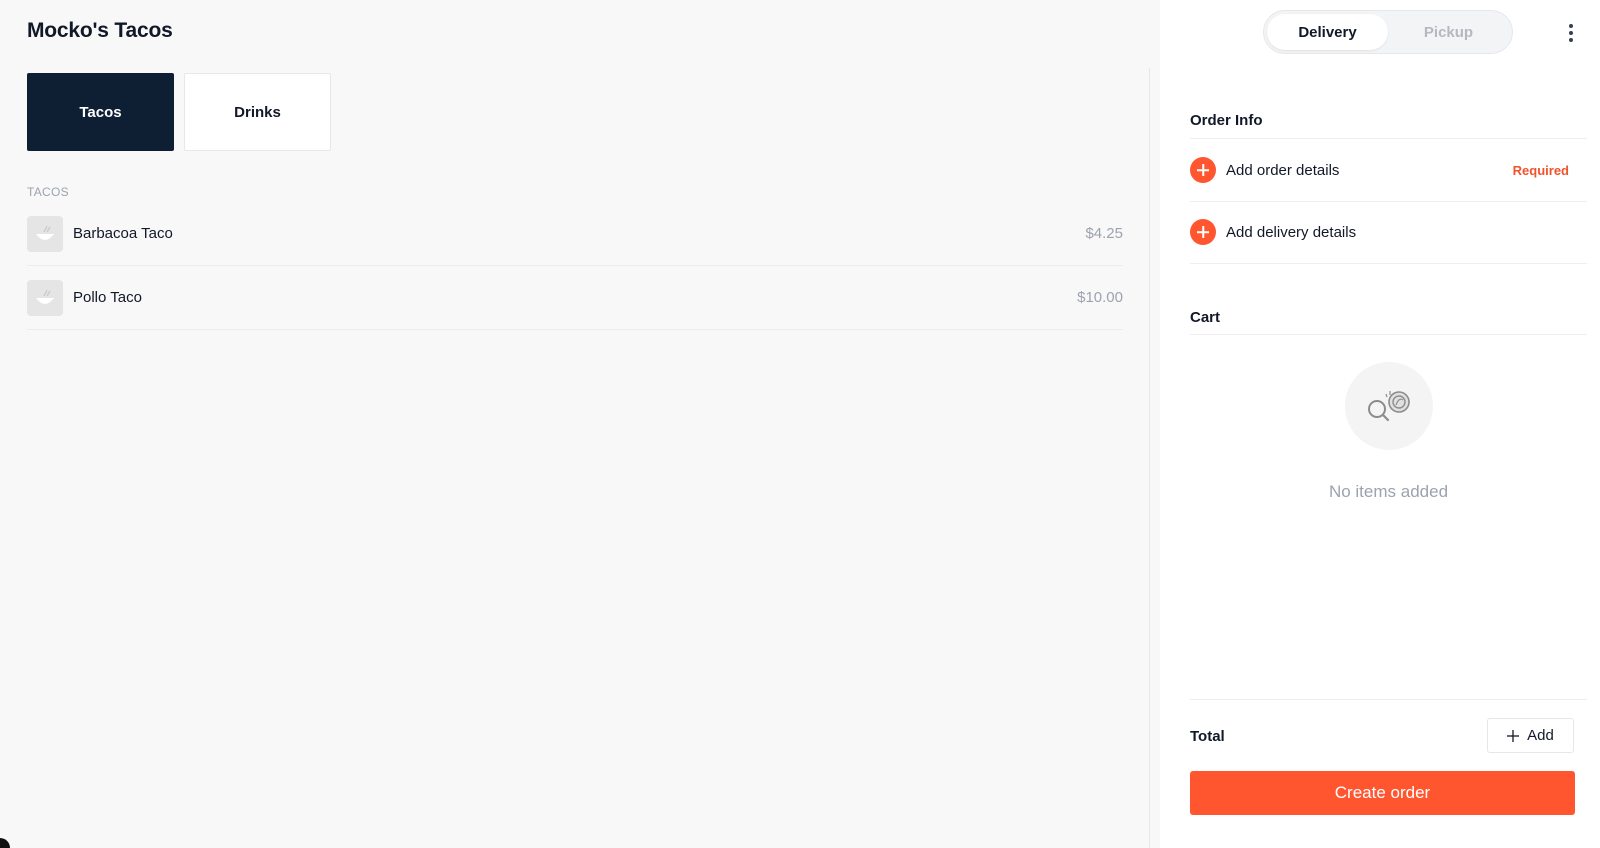 The image size is (1600, 848). Describe the element at coordinates (1104, 233) in the screenshot. I see `menu-item-price: $4.25` at that location.